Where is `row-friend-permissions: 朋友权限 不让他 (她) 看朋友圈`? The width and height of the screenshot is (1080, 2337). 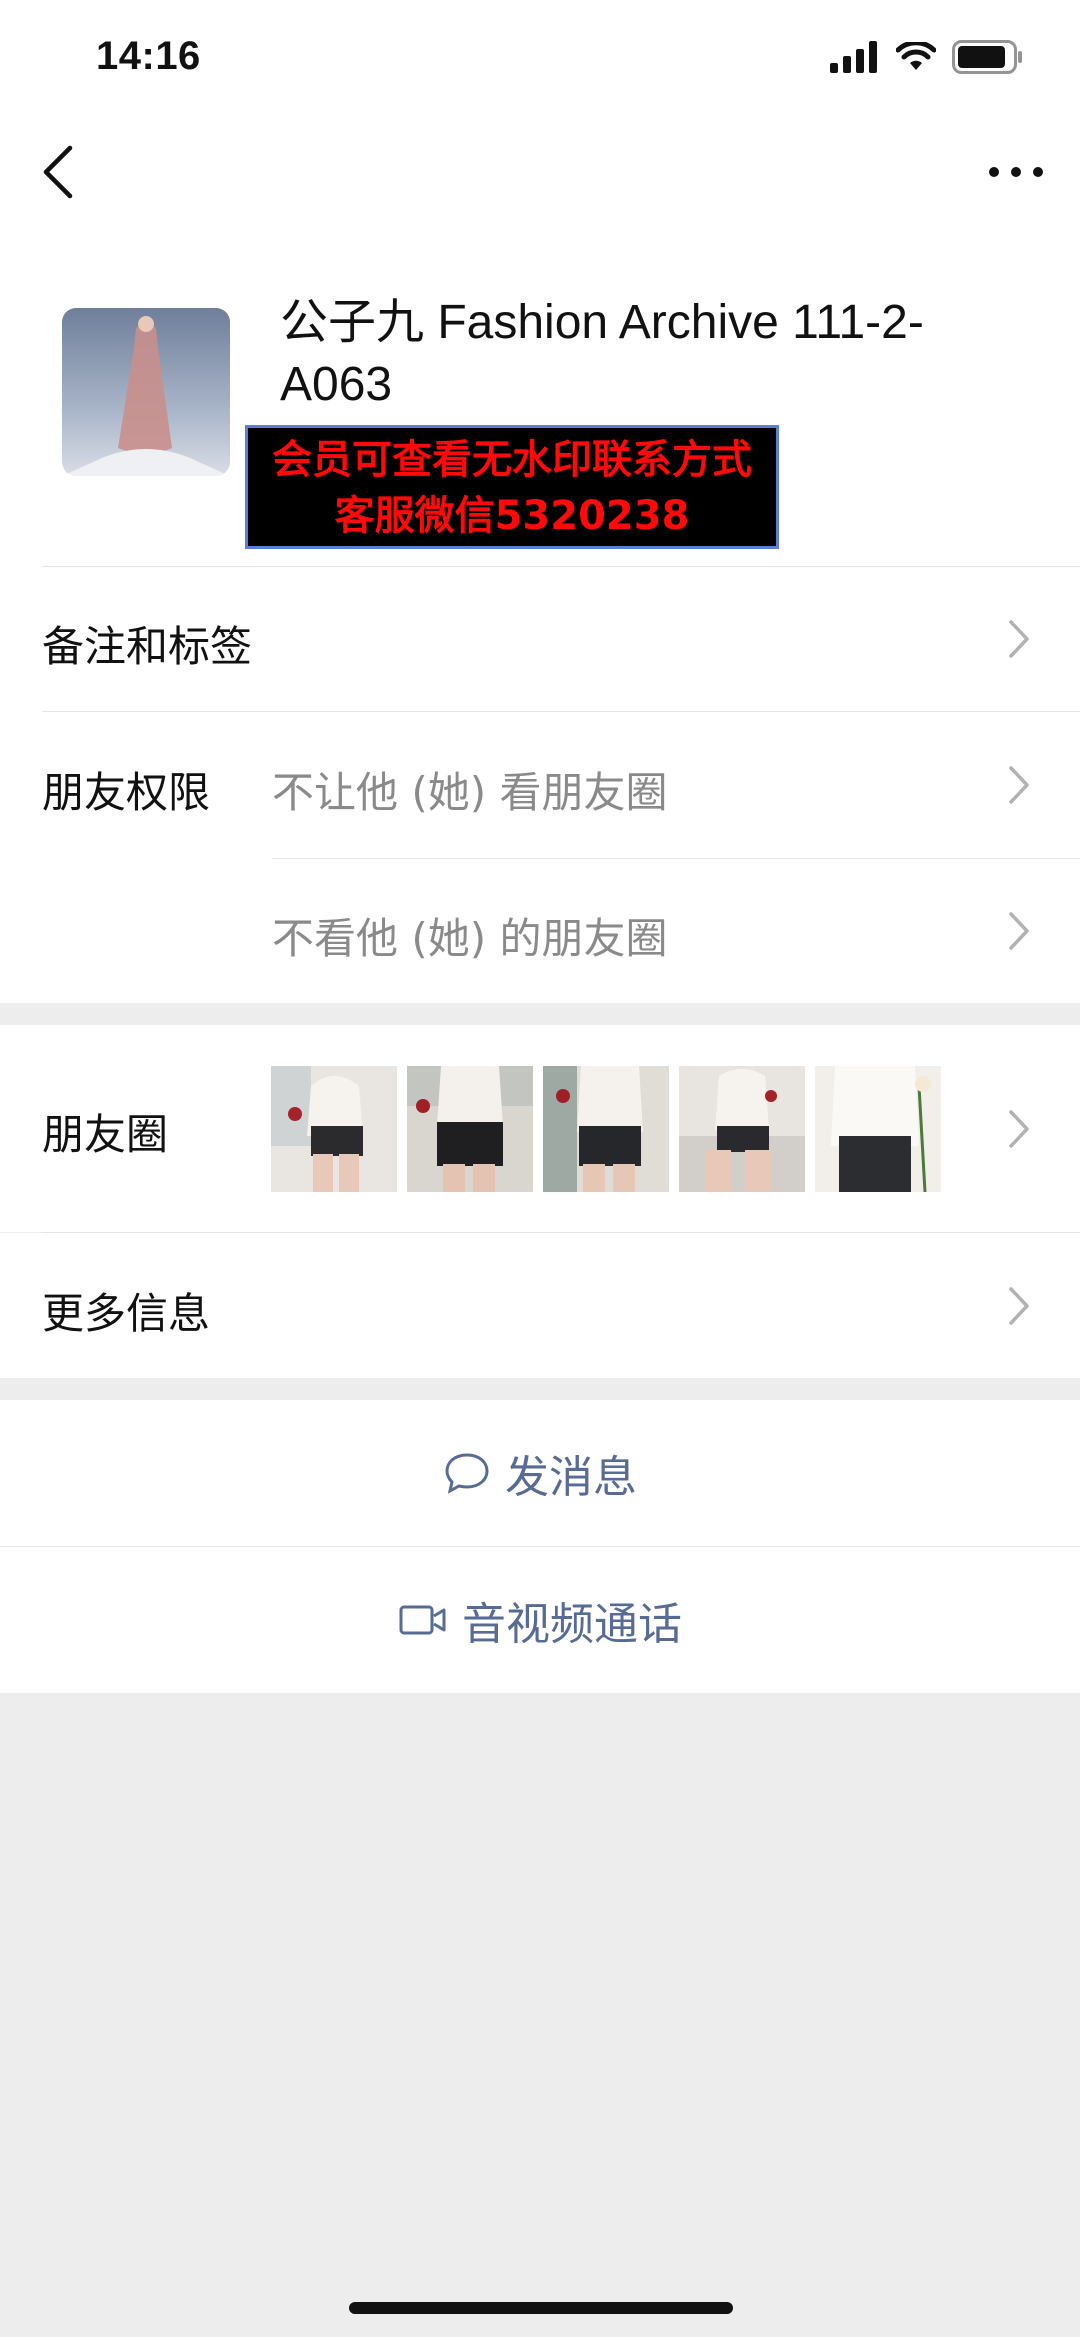
row-friend-permissions: 朋友权限 不让他 (她) 看朋友圈 is located at coordinates (540, 785).